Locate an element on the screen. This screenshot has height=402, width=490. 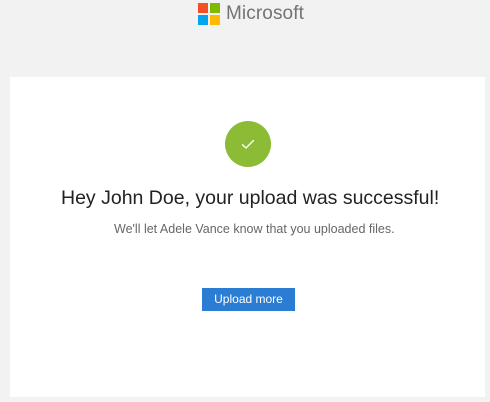
checkmark-icon is located at coordinates (248, 144).